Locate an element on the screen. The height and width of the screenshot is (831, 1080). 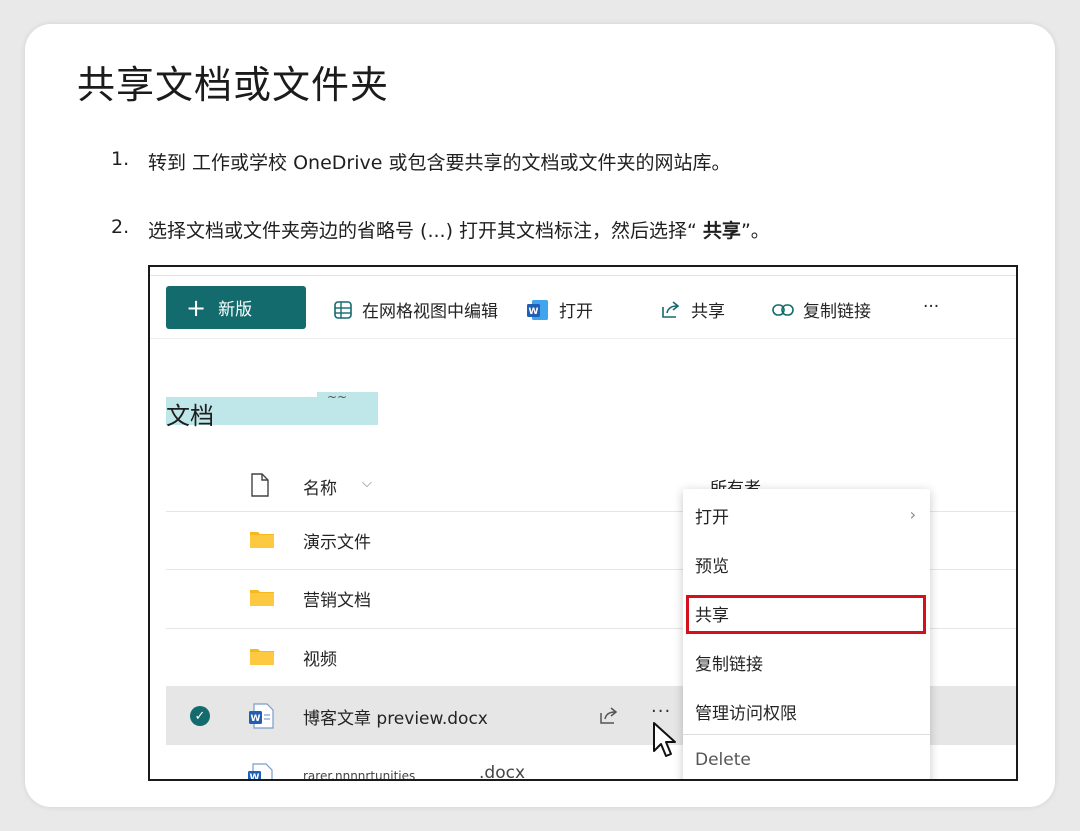
item-extension: .docx is located at coordinates (502, 772).